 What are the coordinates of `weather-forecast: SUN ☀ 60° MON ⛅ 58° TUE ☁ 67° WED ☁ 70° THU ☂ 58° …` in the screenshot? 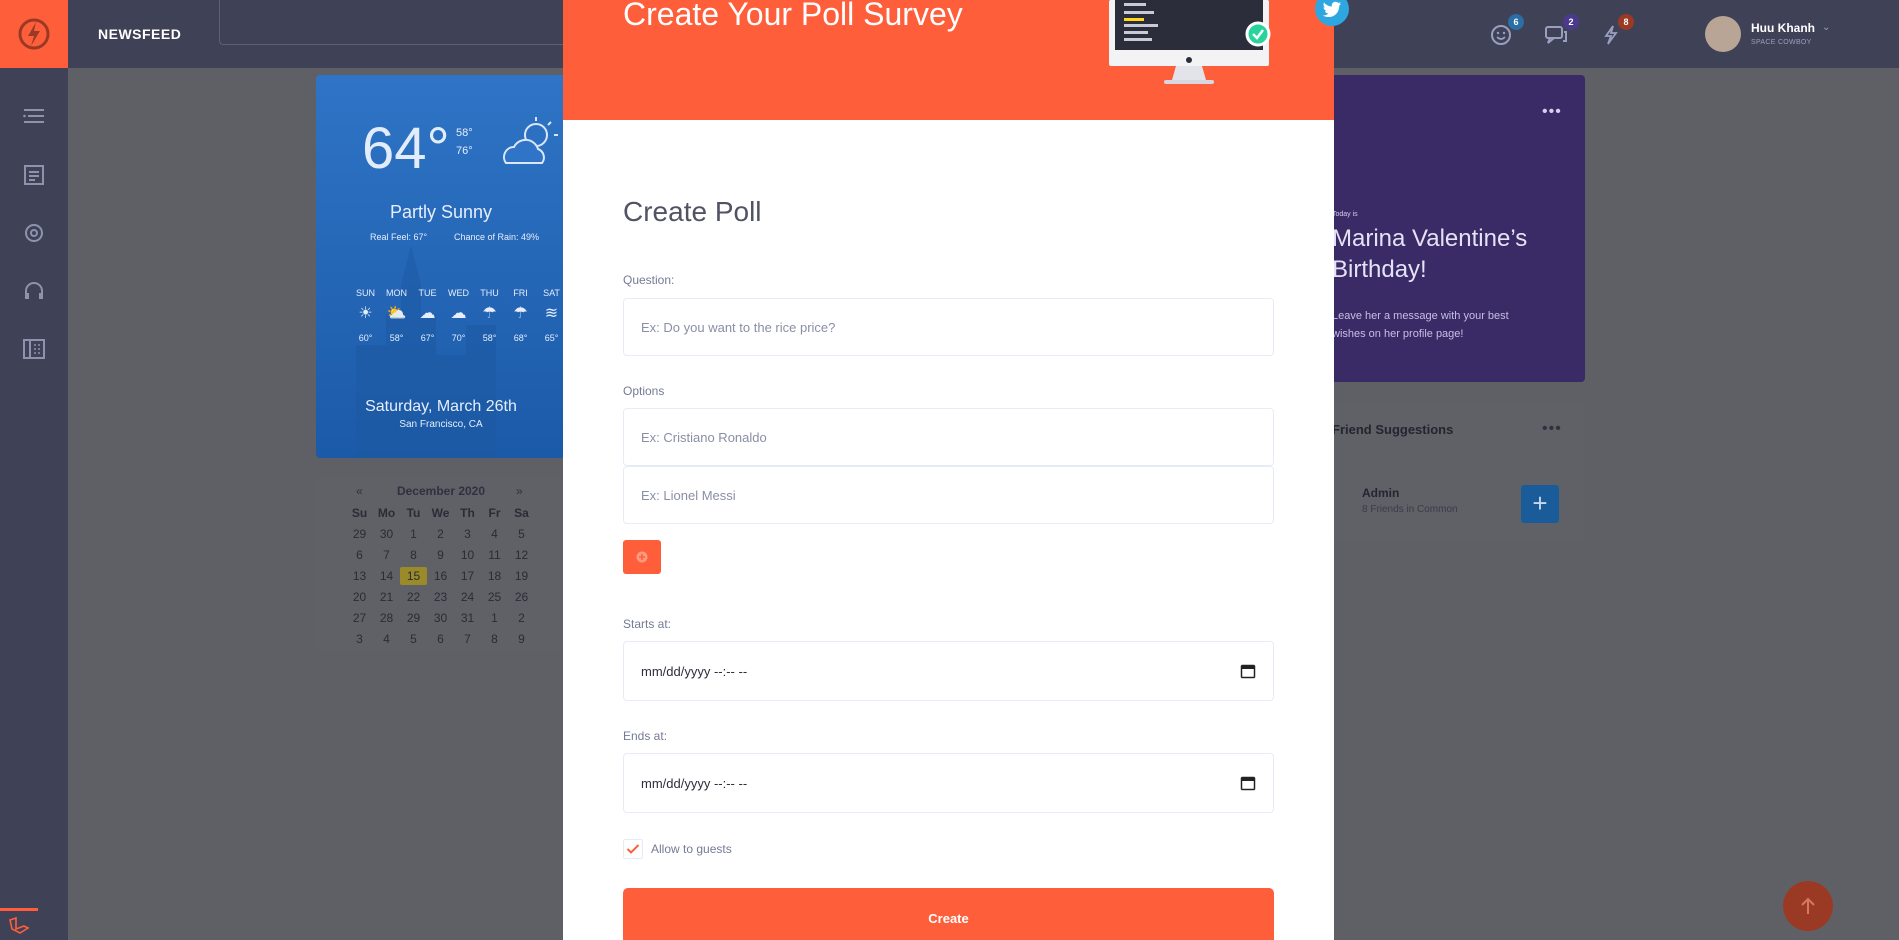 It's located at (458, 315).